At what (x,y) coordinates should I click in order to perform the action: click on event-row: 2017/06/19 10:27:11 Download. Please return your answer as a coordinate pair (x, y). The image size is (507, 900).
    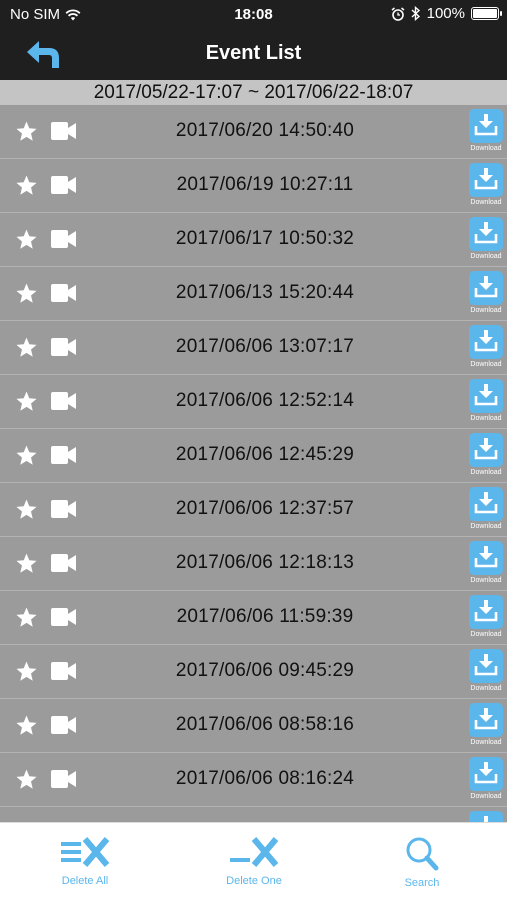
    Looking at the image, I should click on (253, 186).